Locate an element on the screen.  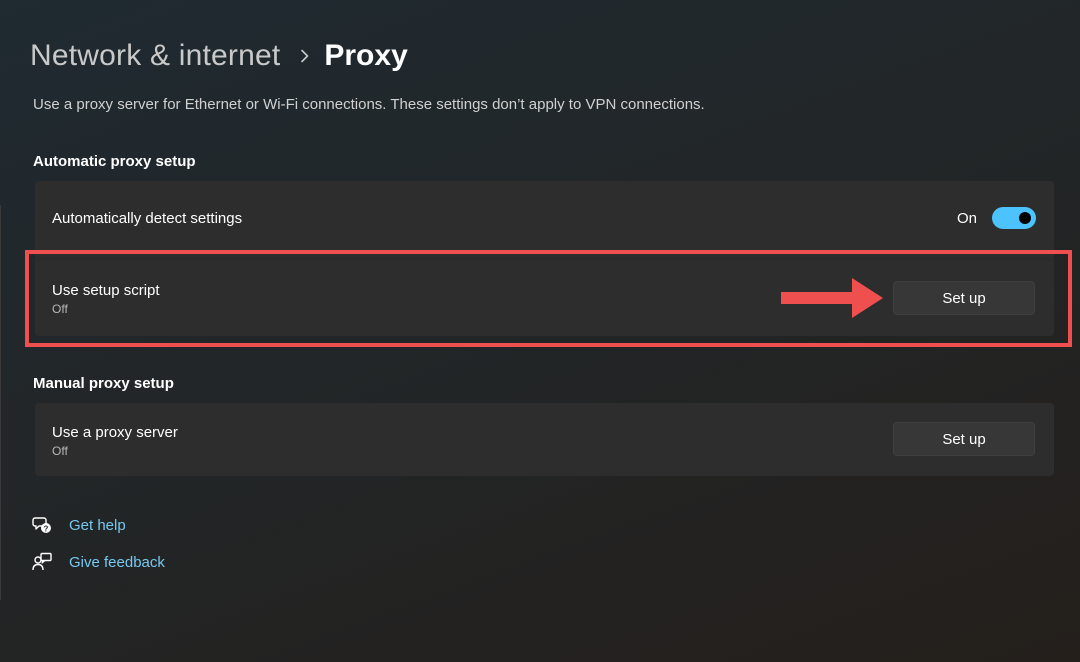
auto-detect-state-text: On is located at coordinates (967, 218).